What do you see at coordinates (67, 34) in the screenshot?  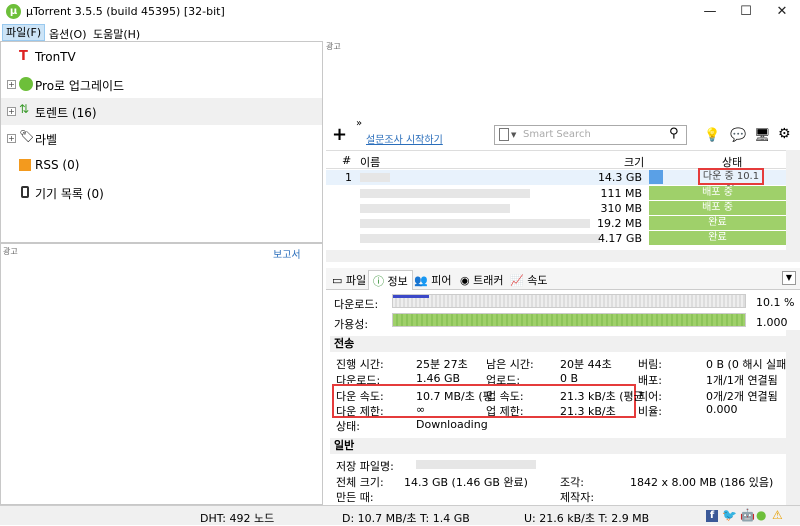 I see `menu-options: 옵션(O)` at bounding box center [67, 34].